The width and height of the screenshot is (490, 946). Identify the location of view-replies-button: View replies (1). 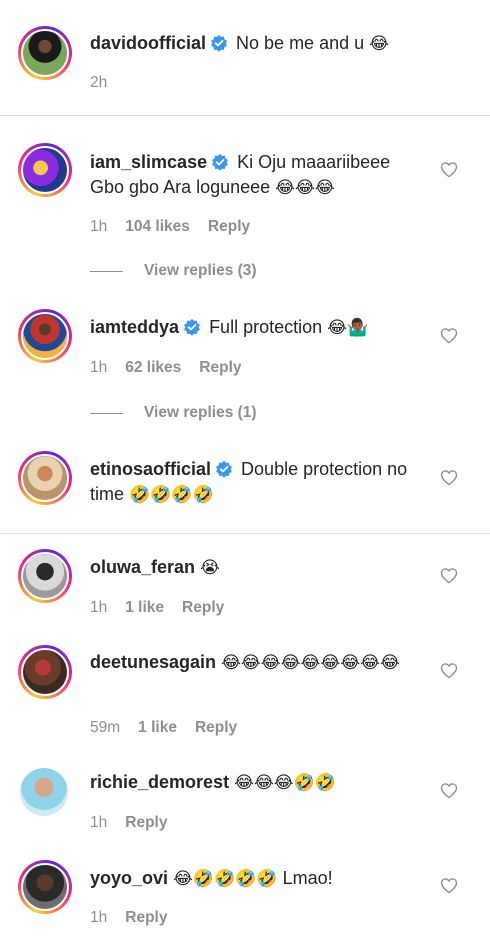
(173, 413).